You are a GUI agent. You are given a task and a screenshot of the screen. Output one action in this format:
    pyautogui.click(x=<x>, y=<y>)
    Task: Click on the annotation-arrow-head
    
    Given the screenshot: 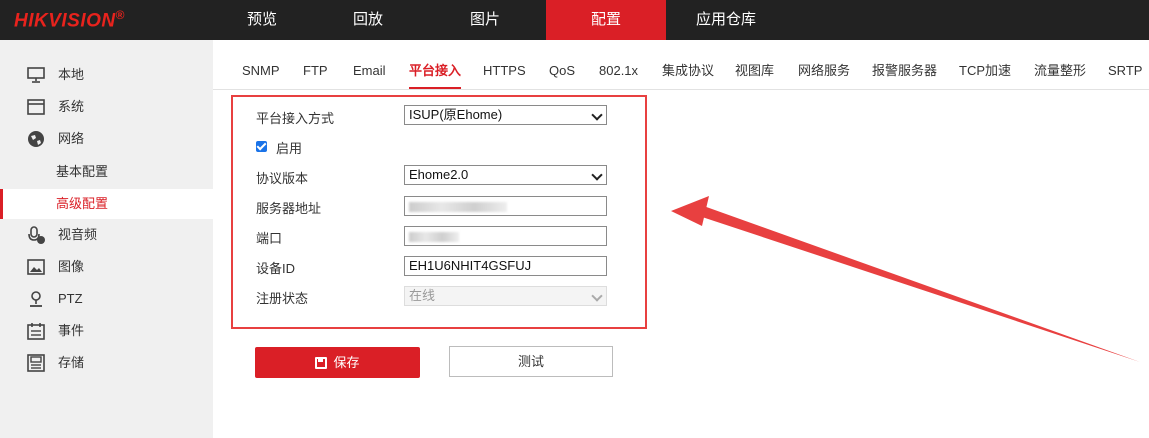 What is the action you would take?
    pyautogui.click(x=690, y=211)
    